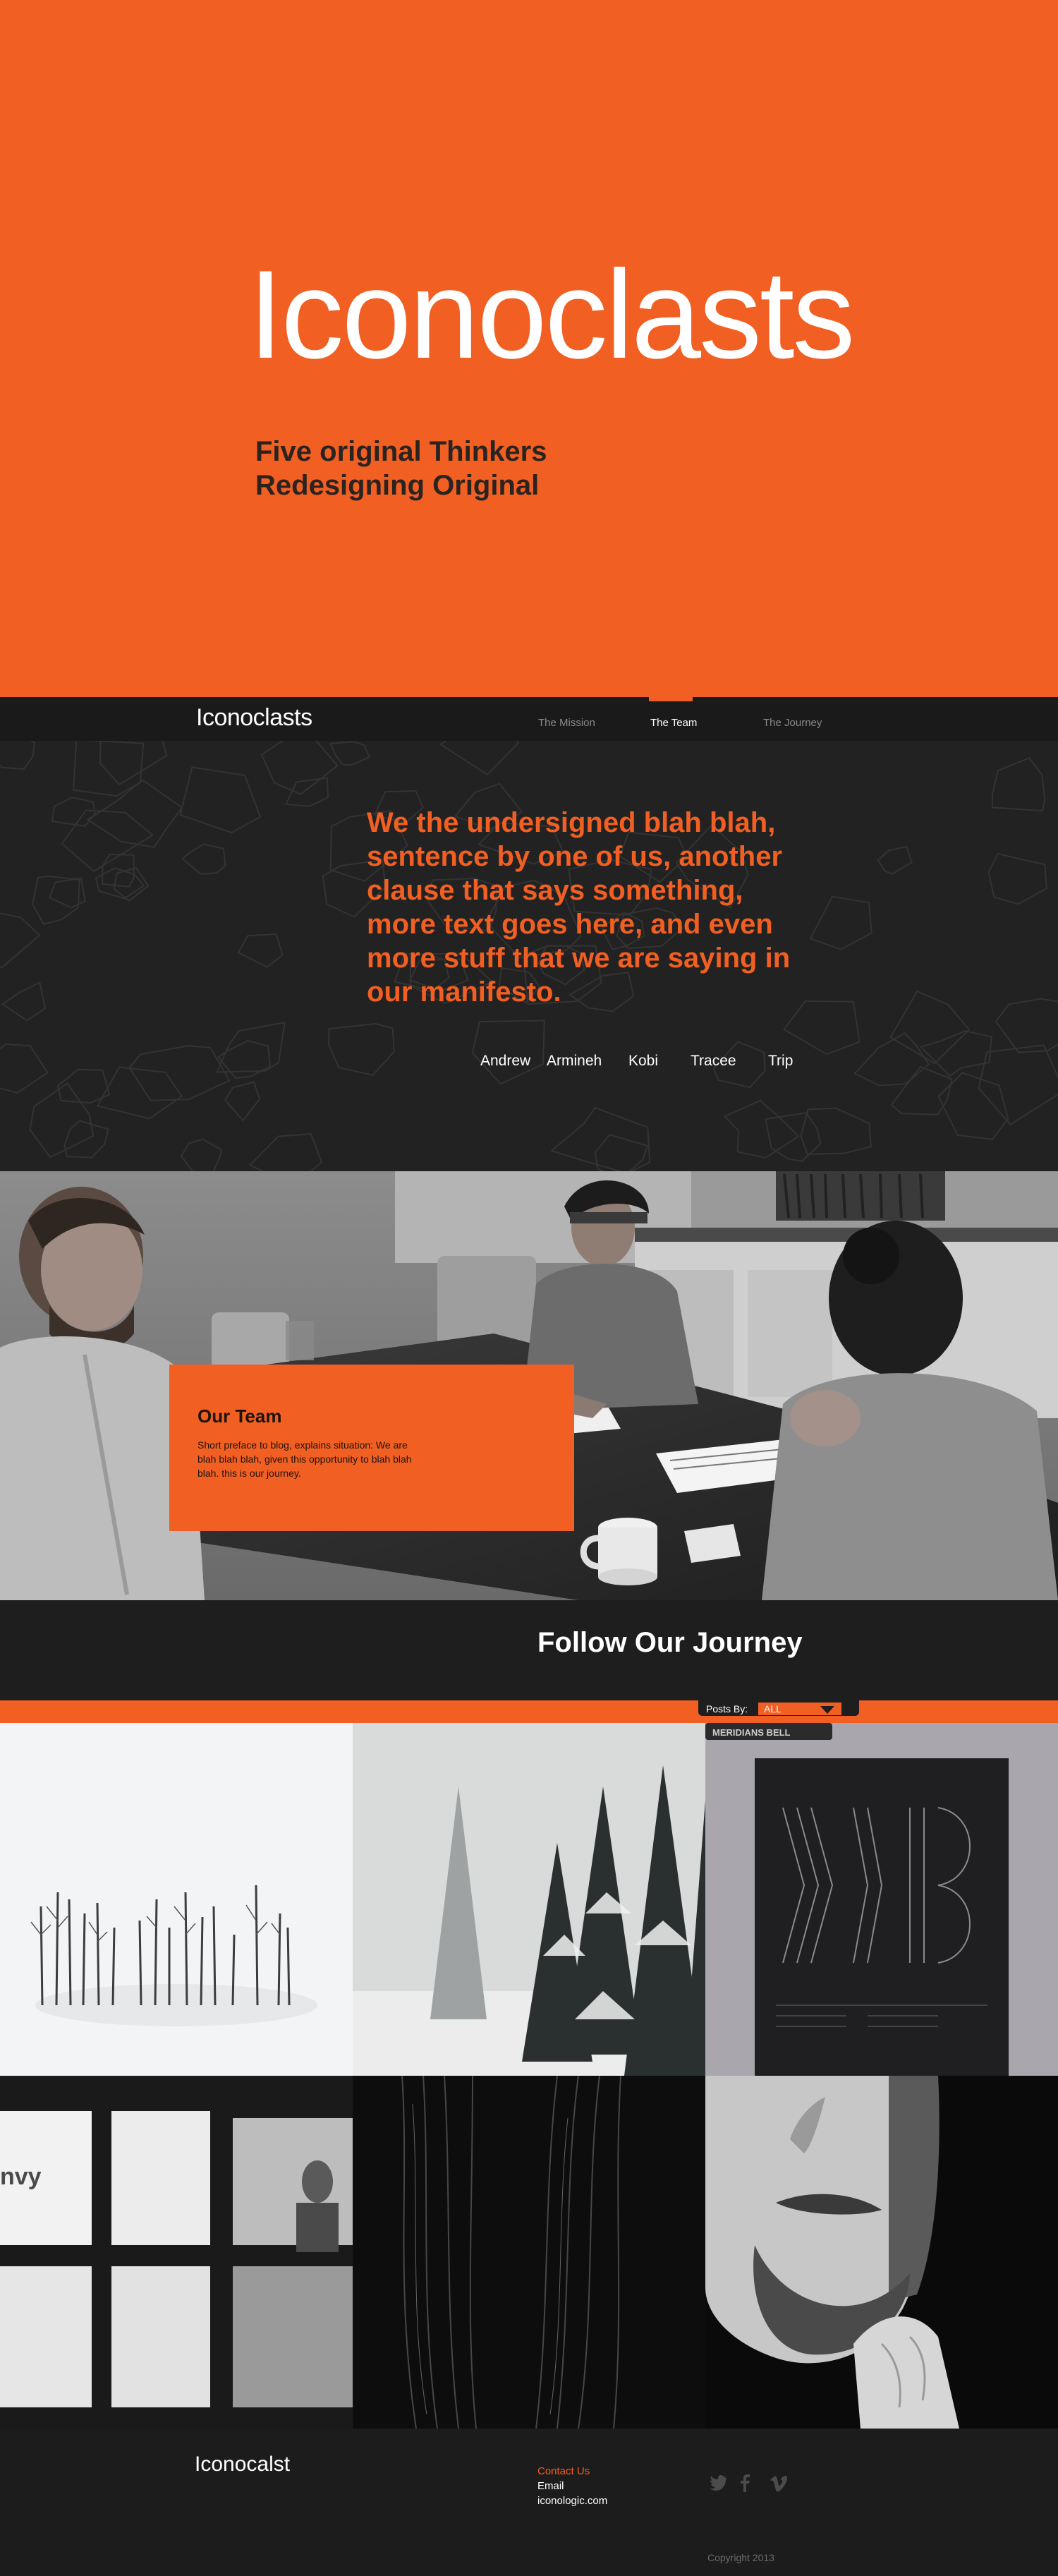 The width and height of the screenshot is (1058, 2576). I want to click on team-member-kobi: Kobi, so click(643, 1061).